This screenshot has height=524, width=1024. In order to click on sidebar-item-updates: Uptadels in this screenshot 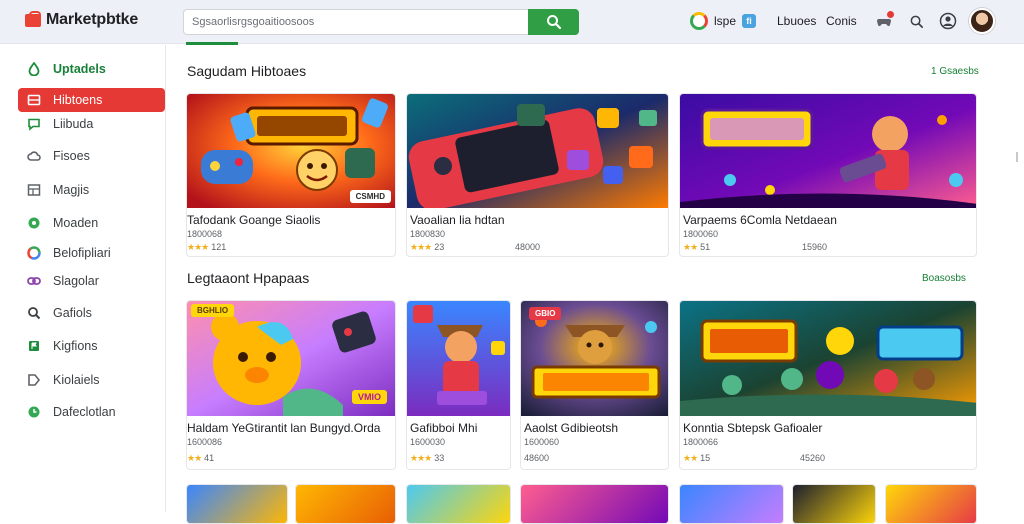, I will do `click(91, 69)`.